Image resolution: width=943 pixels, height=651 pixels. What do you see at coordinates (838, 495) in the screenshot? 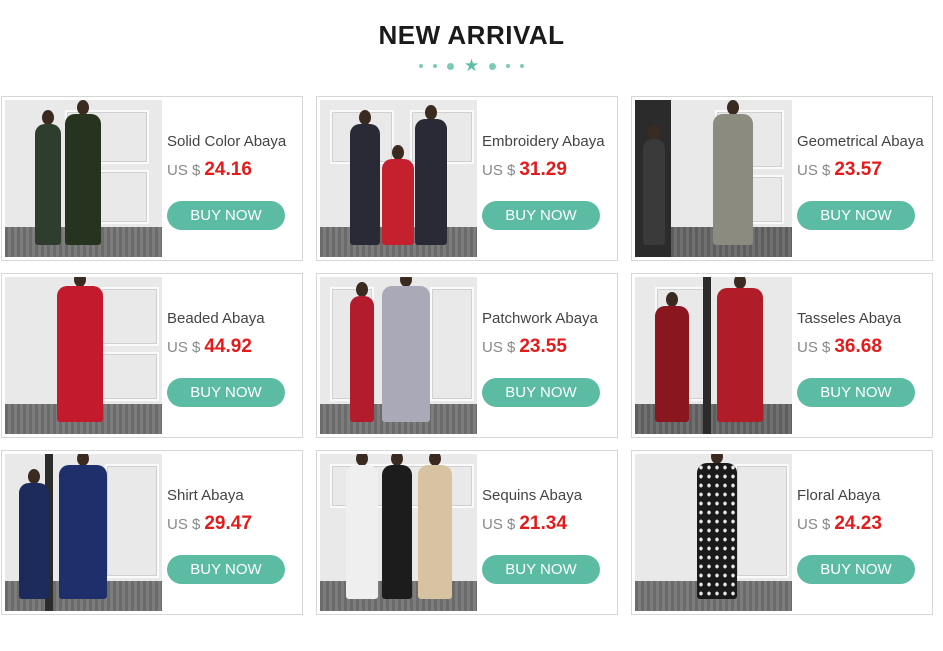
I see `product-name: Floral Abaya` at bounding box center [838, 495].